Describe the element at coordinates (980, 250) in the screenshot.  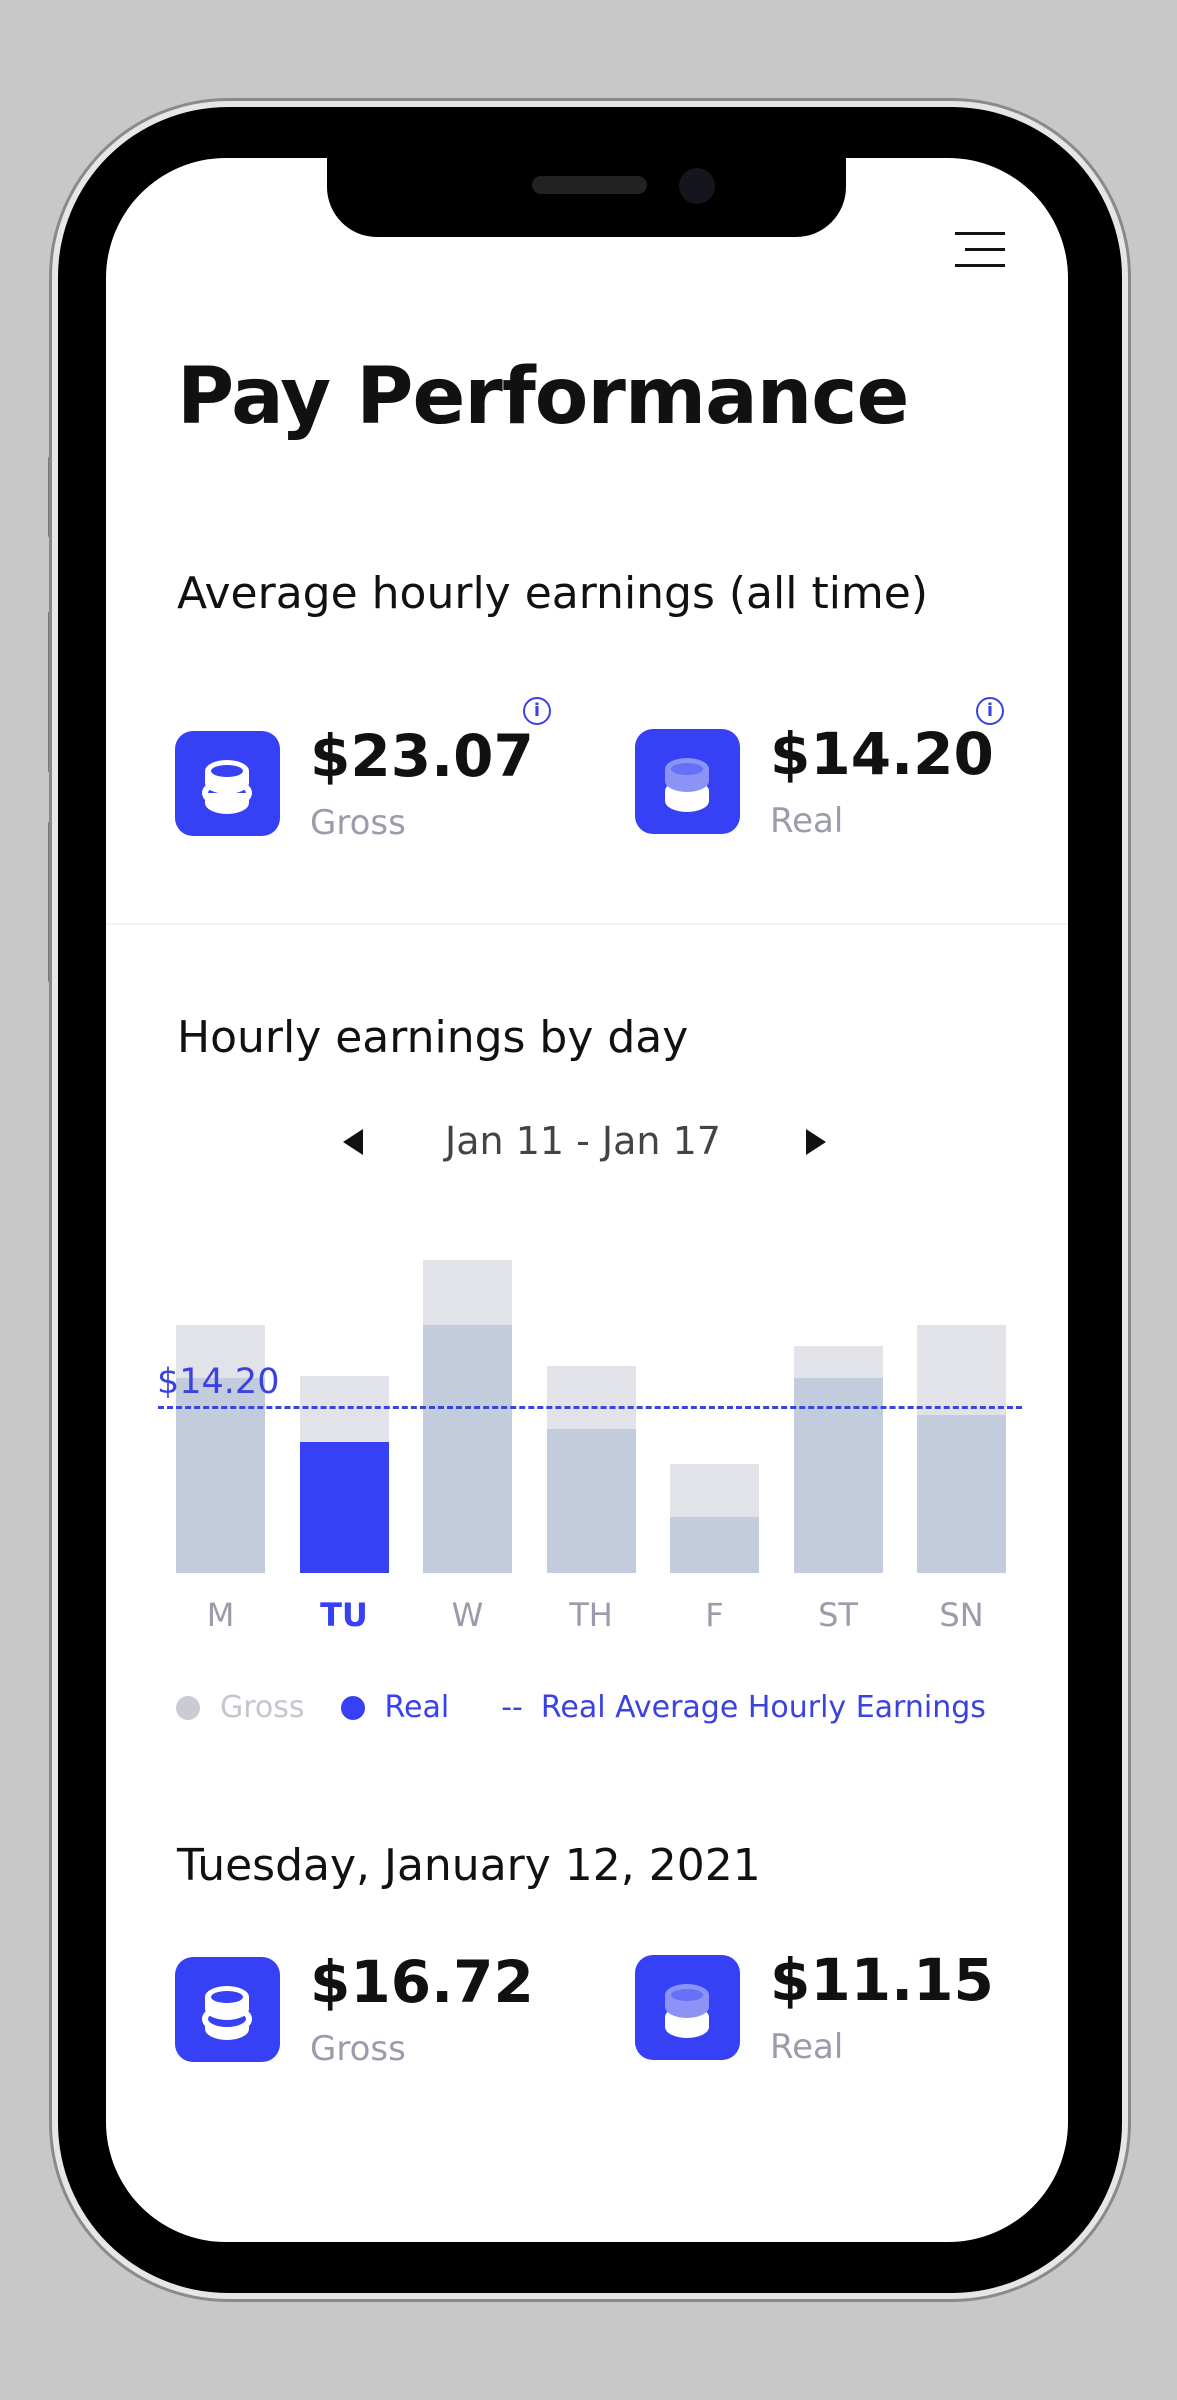
I see `hamburger-menu-icon` at that location.